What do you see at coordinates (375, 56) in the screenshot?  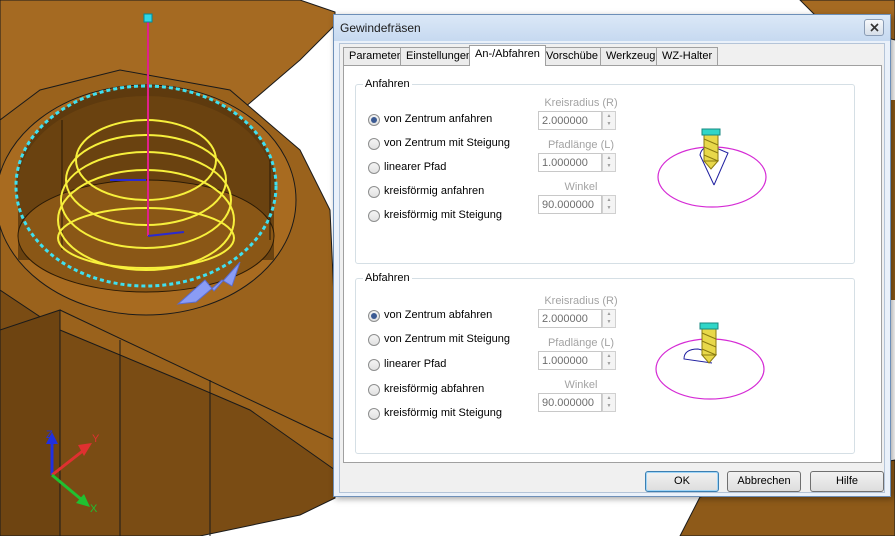 I see `tab-parameter: Parameter` at bounding box center [375, 56].